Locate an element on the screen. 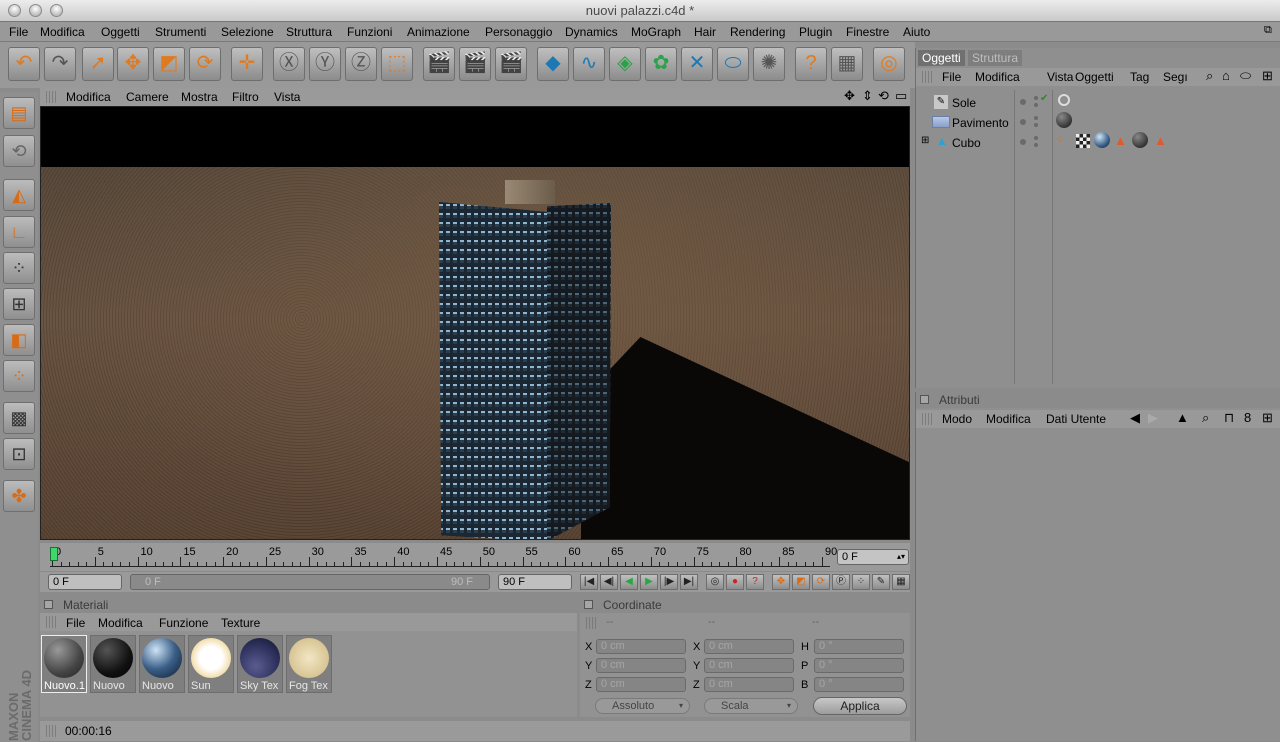  menu-dynamics: Dynamics is located at coordinates (591, 32).